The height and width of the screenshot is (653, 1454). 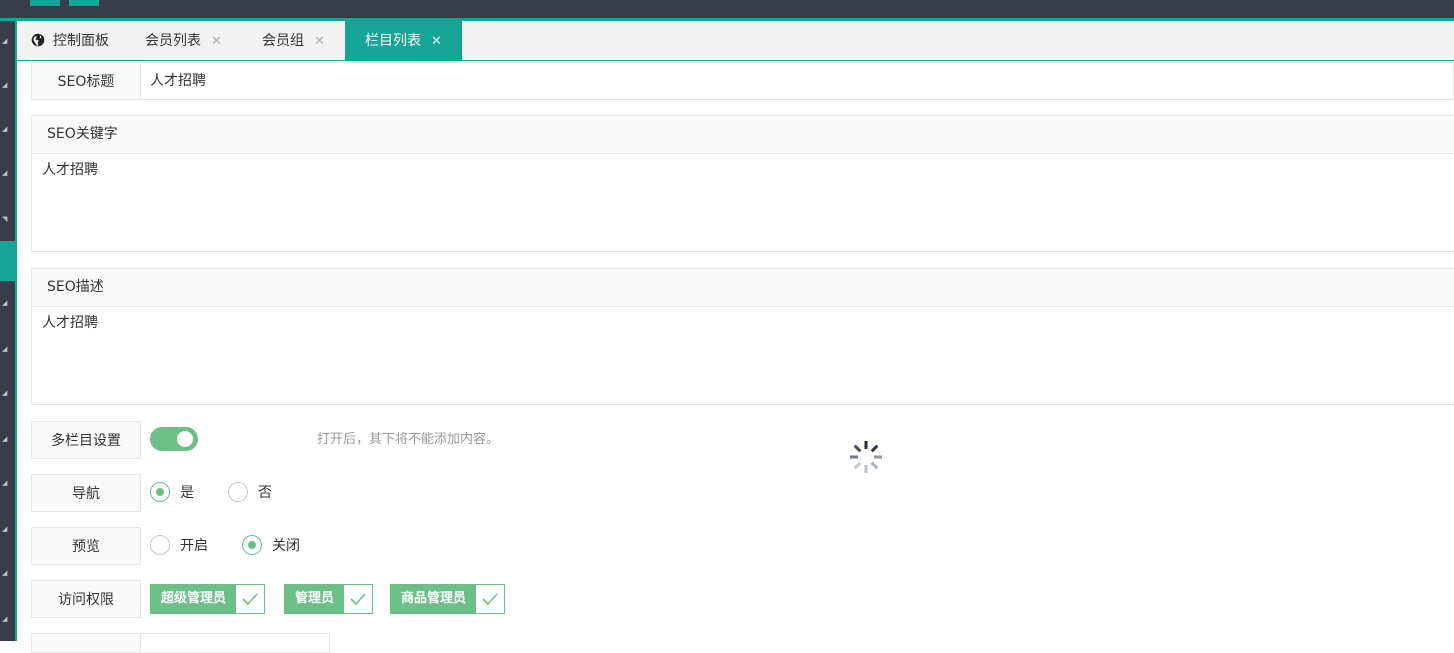 I want to click on access-checkbox-admin: 管理员, so click(x=329, y=599).